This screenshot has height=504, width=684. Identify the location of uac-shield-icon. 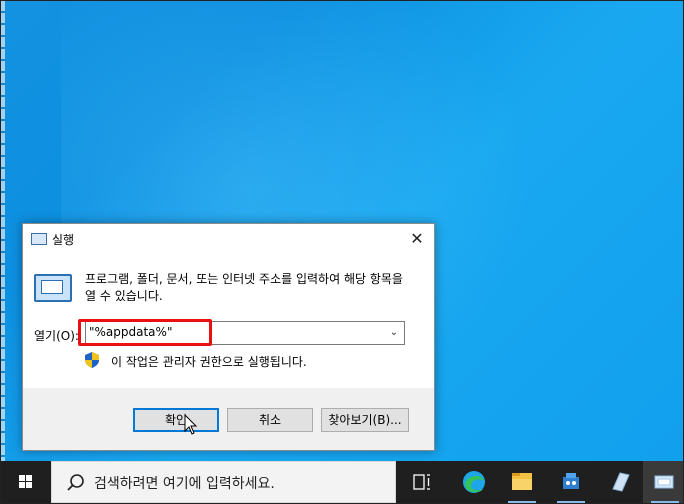
(92, 360).